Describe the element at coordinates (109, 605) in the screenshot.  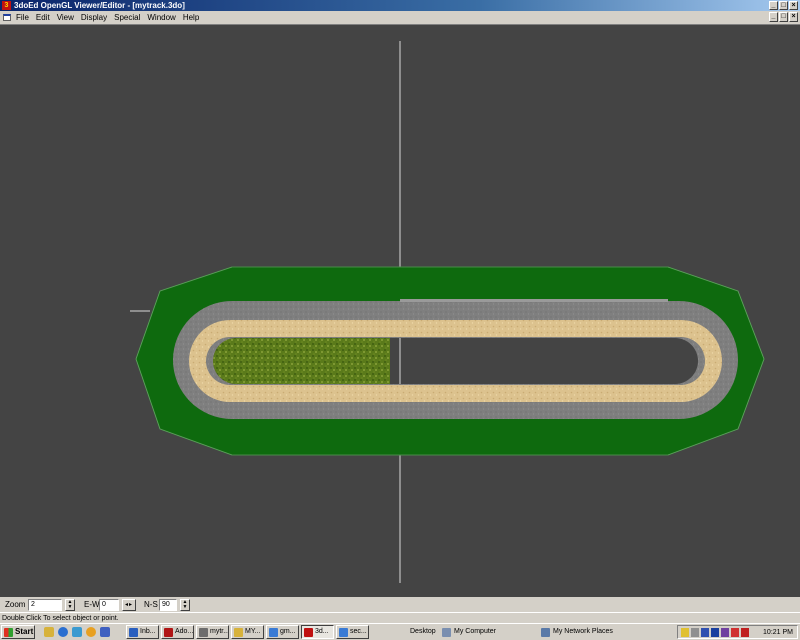
I see `ew-input: 0` at that location.